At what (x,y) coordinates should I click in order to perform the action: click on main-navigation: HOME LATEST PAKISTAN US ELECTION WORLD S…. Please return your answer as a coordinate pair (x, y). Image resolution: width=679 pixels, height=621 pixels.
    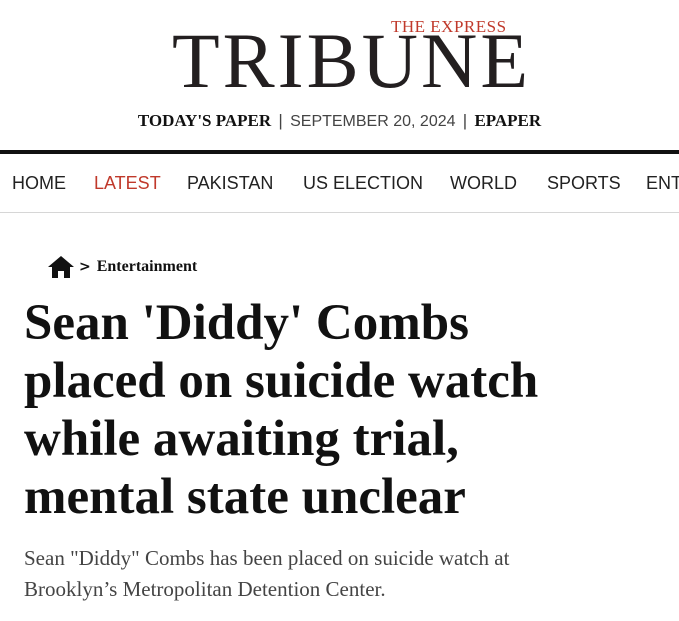
    Looking at the image, I should click on (339, 183).